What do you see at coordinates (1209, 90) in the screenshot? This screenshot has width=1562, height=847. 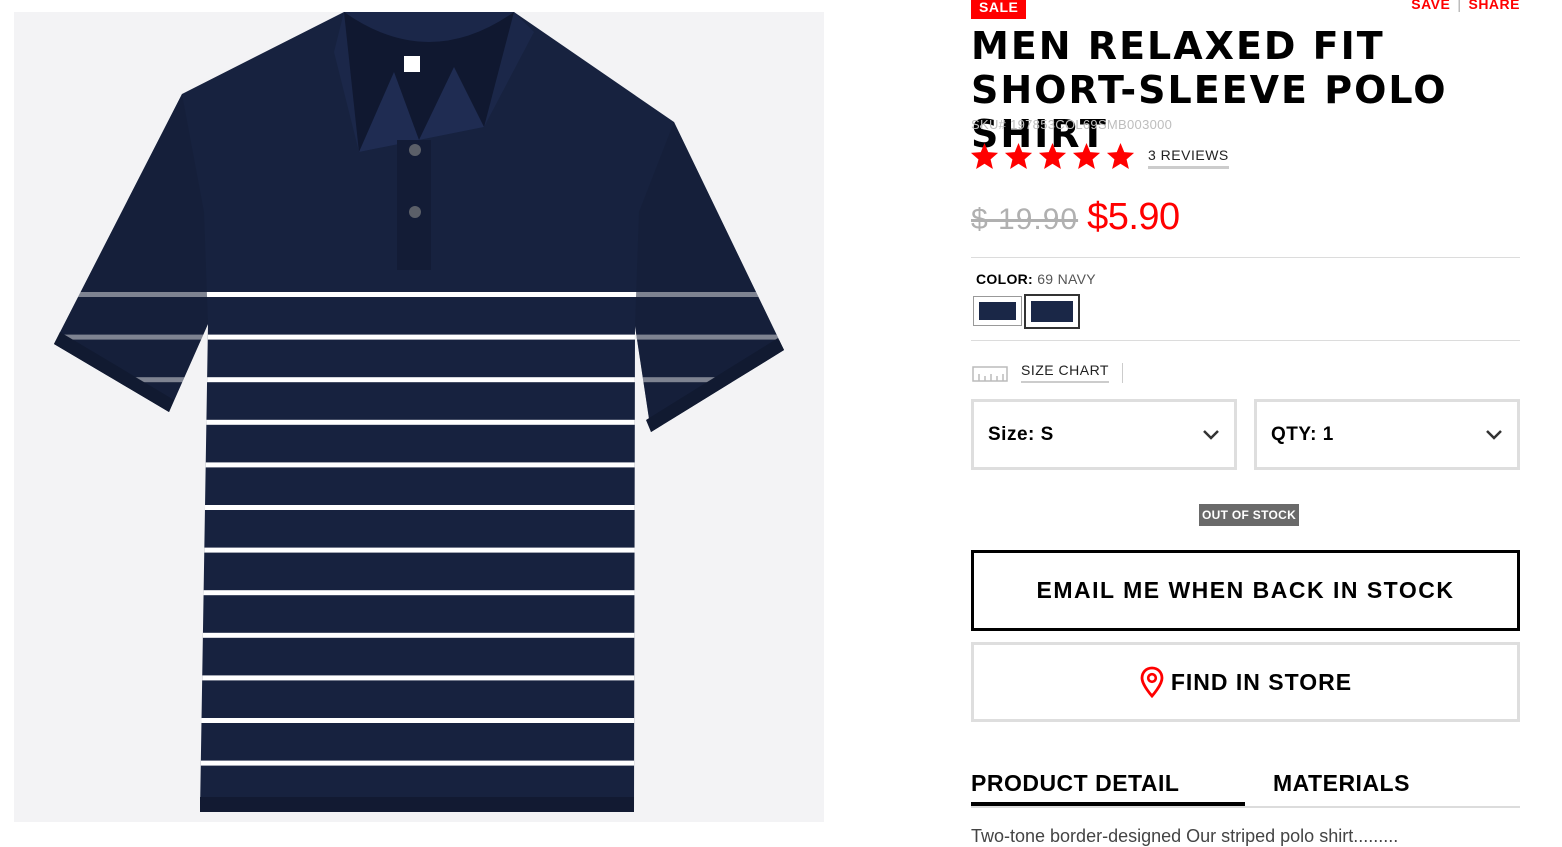 I see `product-title: MEN RELAXED FIT SHORT-SLEEVE POLO SHIRT` at bounding box center [1209, 90].